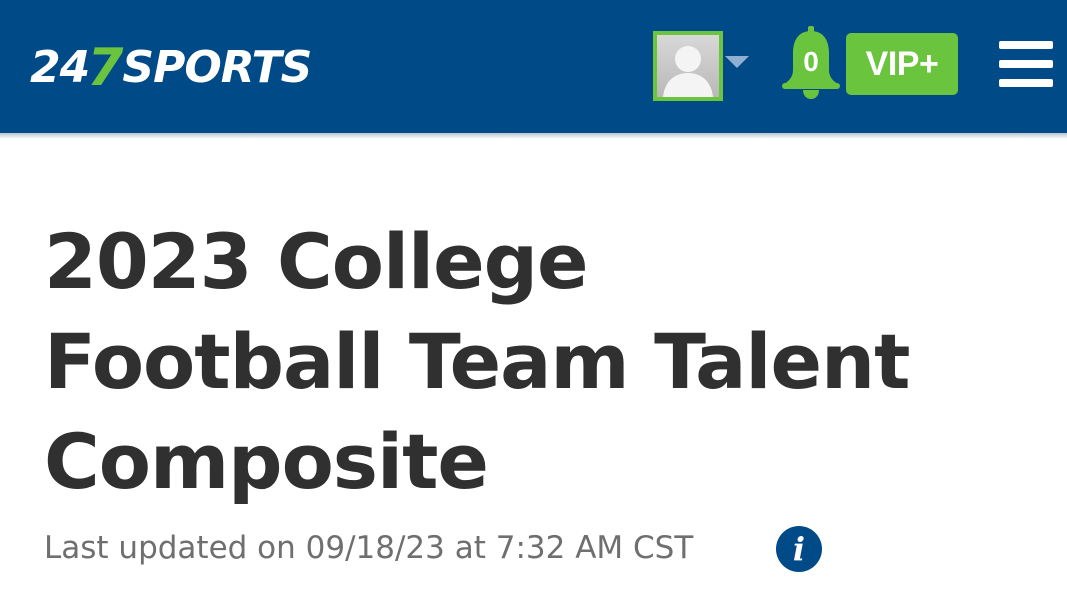 The width and height of the screenshot is (1067, 598). I want to click on title-line: Composite, so click(266, 461).